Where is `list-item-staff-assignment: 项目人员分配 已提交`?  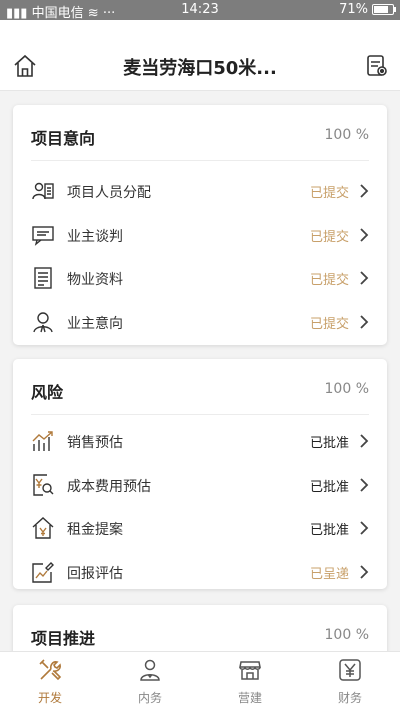 list-item-staff-assignment: 项目人员分配 已提交 is located at coordinates (200, 191).